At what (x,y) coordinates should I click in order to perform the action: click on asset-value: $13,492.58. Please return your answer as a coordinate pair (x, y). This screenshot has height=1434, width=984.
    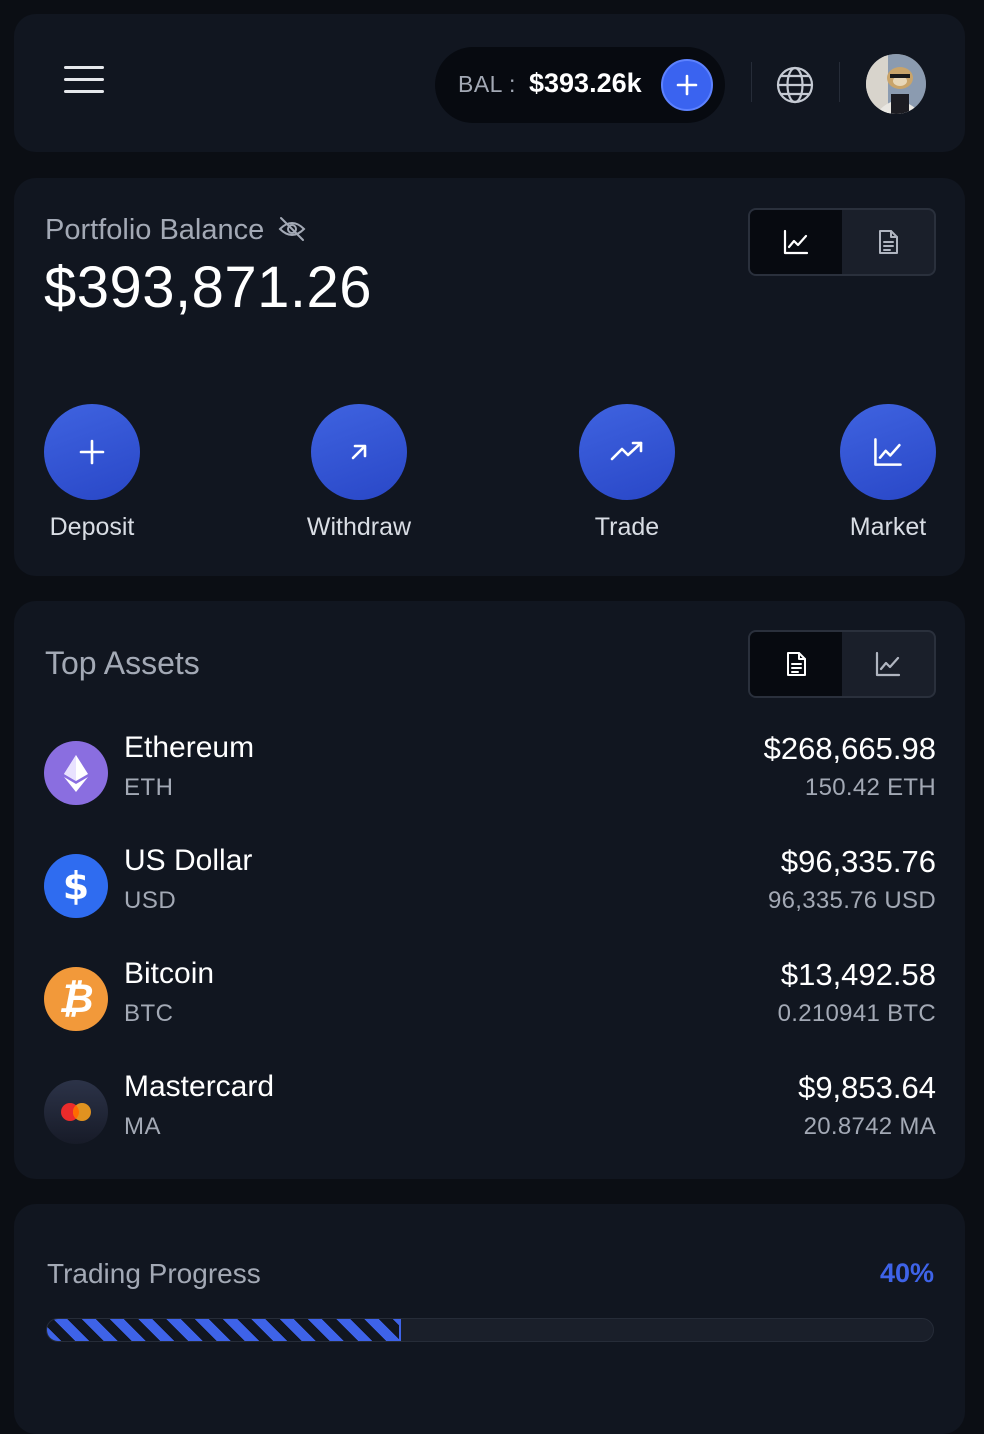
    Looking at the image, I should click on (858, 974).